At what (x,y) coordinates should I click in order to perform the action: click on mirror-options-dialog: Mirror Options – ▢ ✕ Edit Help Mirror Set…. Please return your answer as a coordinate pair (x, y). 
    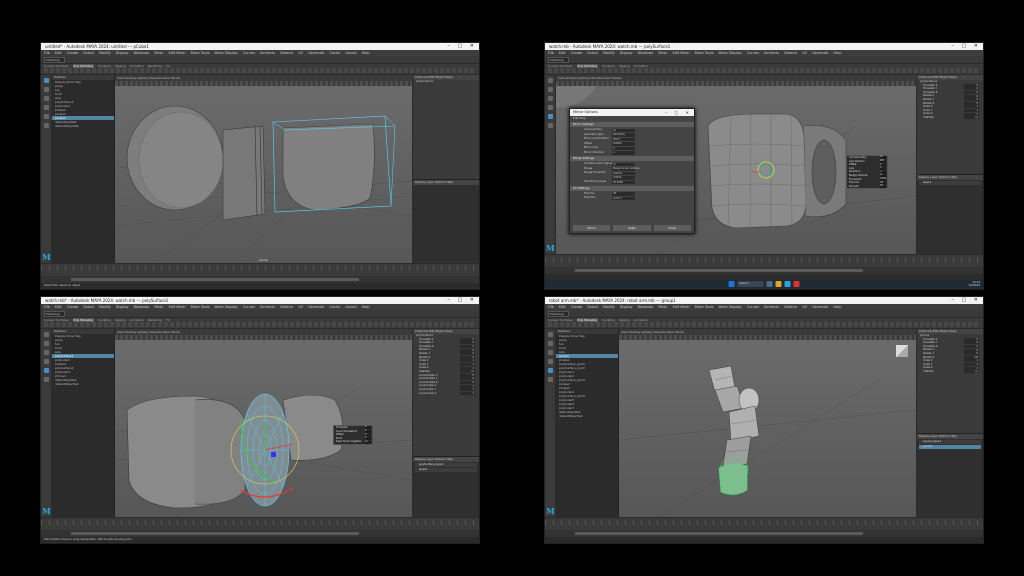
    Looking at the image, I should click on (632, 171).